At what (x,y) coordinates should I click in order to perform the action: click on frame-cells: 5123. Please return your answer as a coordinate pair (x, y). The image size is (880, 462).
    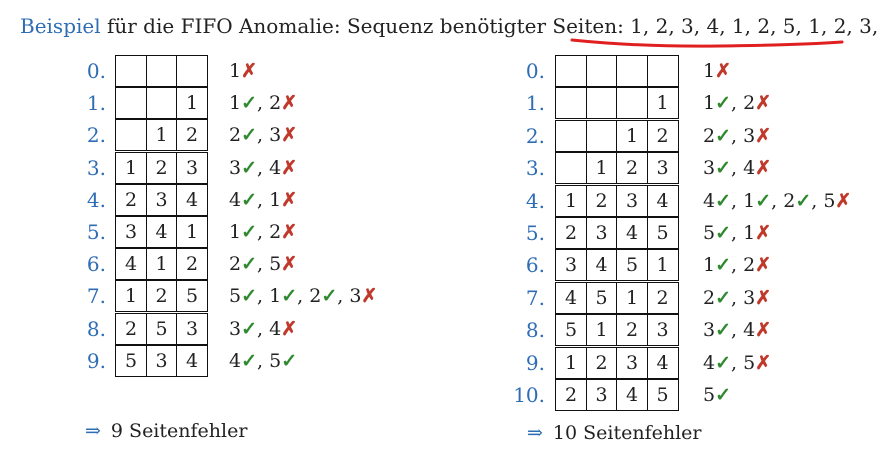
    Looking at the image, I should click on (617, 330).